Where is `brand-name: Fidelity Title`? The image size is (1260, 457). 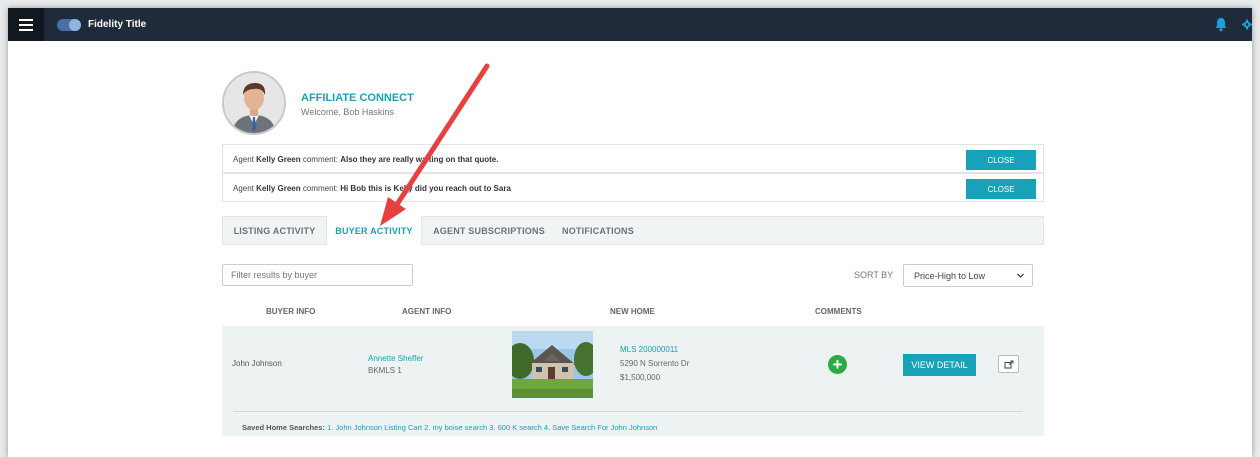
brand-name: Fidelity Title is located at coordinates (117, 24).